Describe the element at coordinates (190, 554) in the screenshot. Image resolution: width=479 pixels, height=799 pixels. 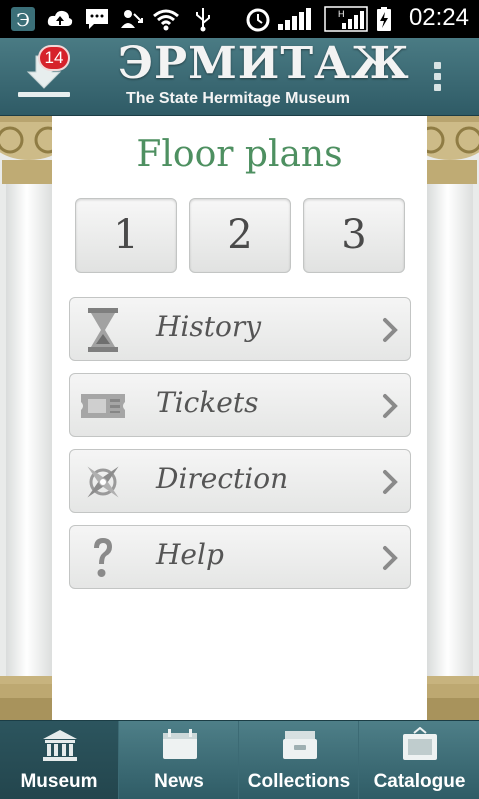
I see `help-label: Help` at that location.